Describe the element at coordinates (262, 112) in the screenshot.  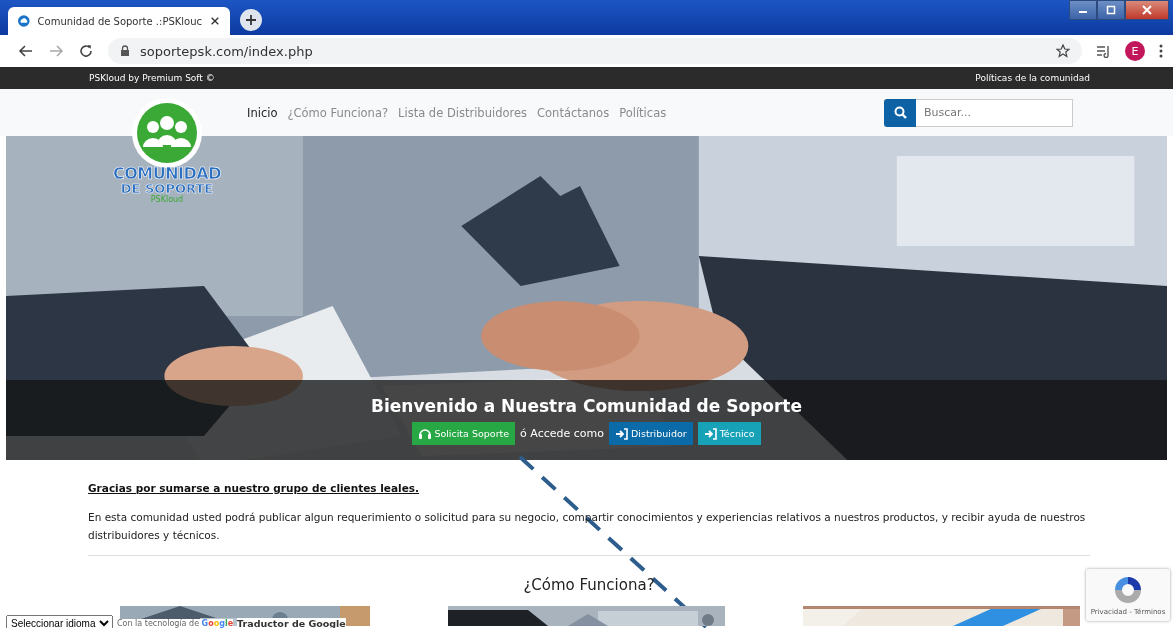
I see `nav-link: Inicio` at that location.